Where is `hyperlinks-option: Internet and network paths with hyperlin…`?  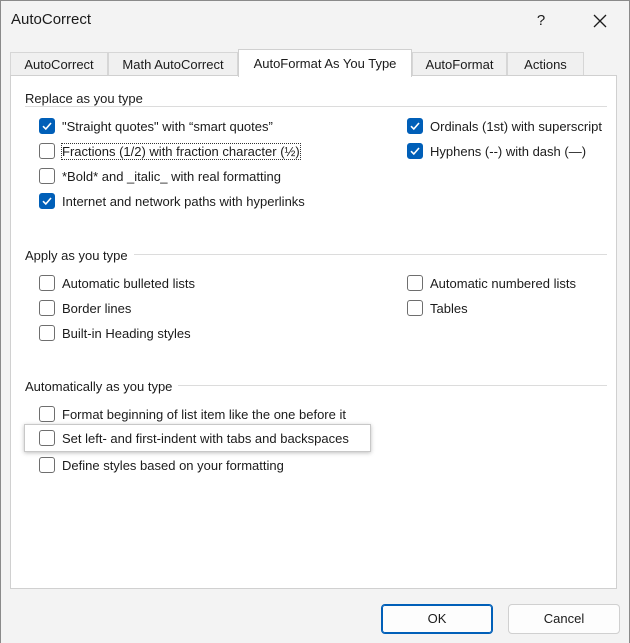 hyperlinks-option: Internet and network paths with hyperlin… is located at coordinates (172, 201).